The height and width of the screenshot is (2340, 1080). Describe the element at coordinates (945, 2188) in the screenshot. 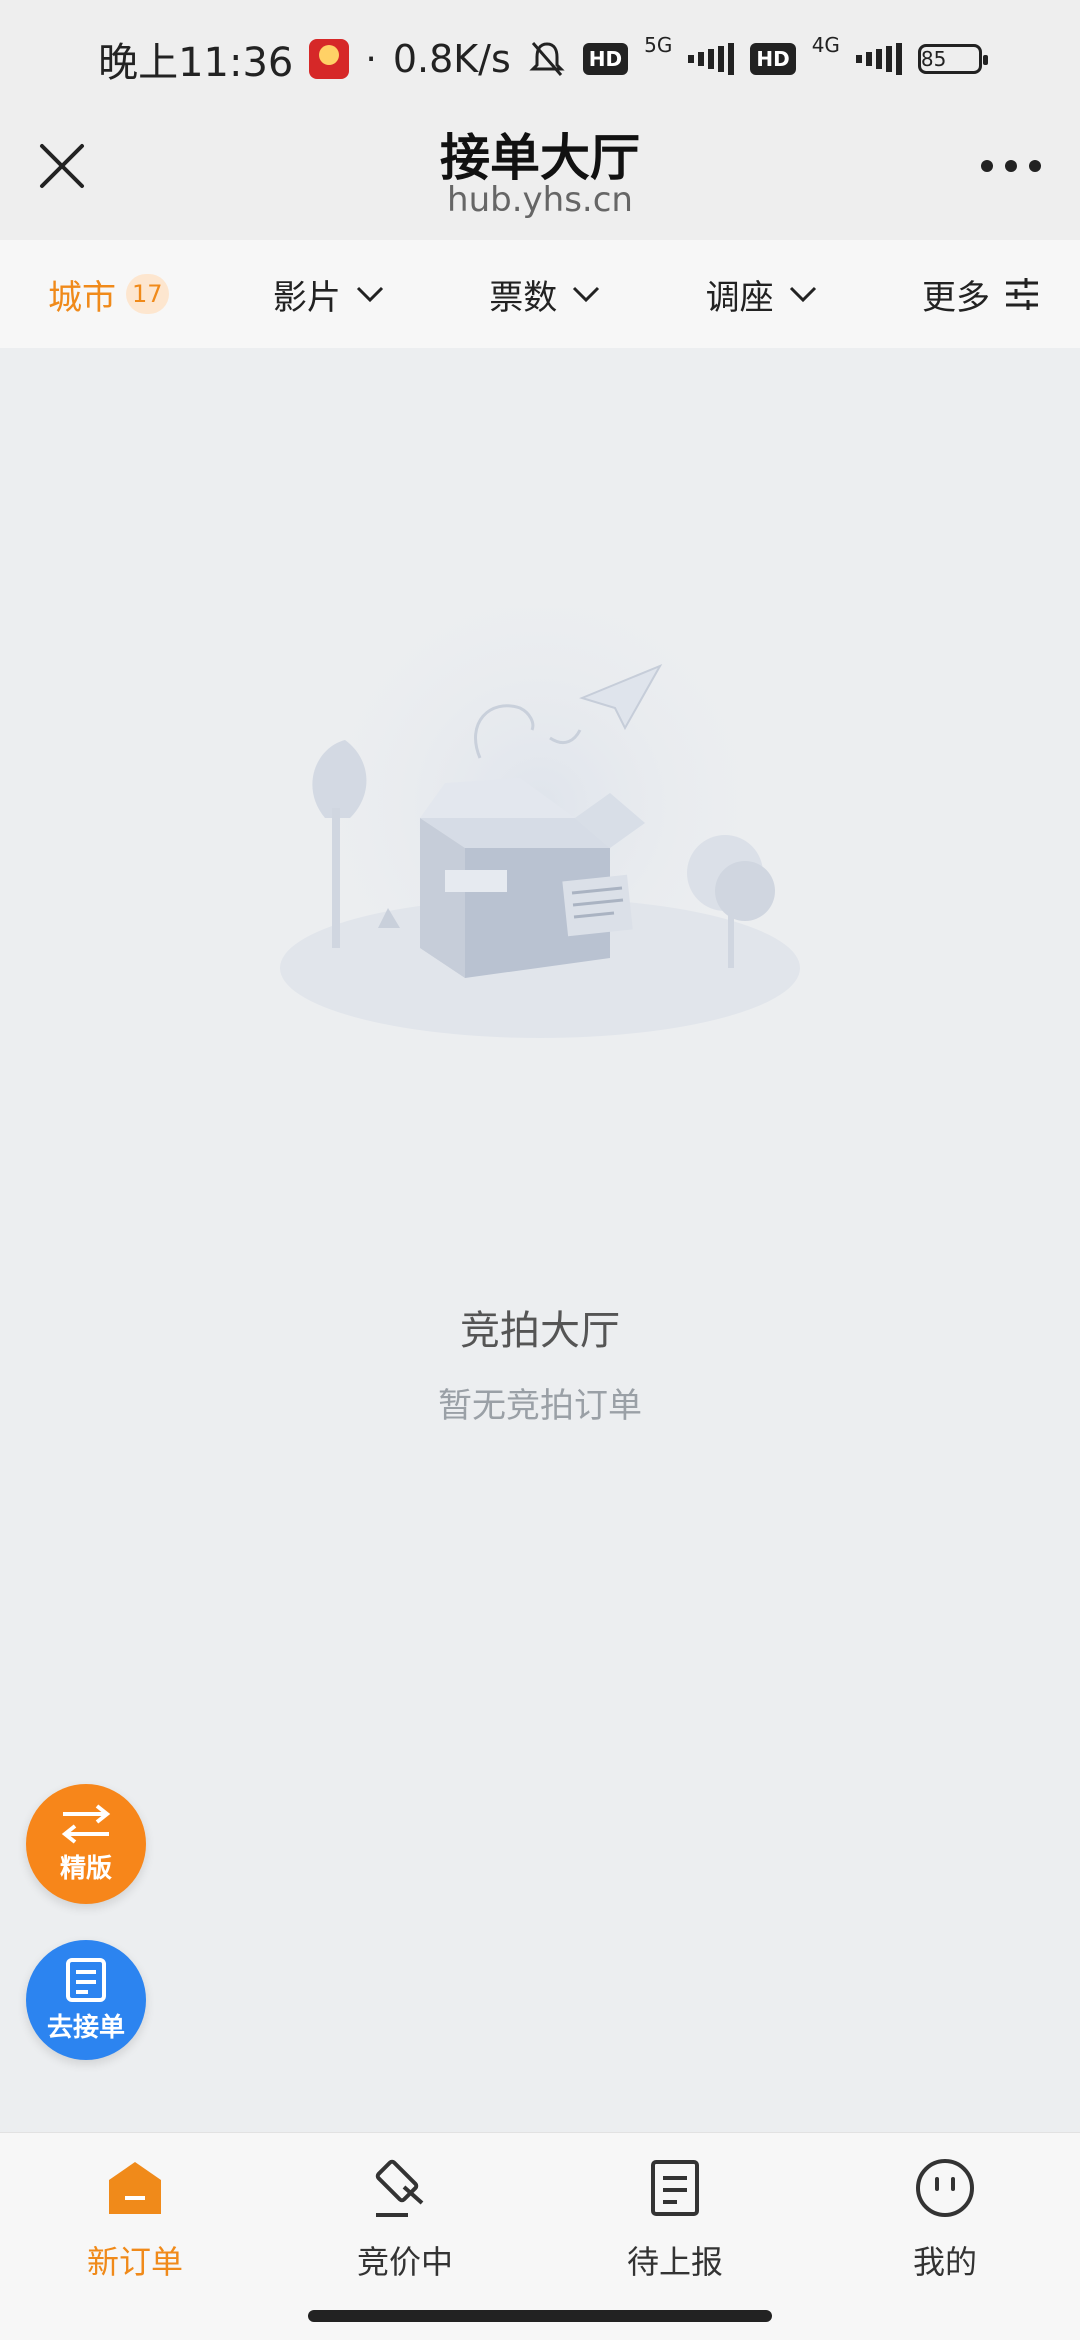

I see `face-icon` at that location.